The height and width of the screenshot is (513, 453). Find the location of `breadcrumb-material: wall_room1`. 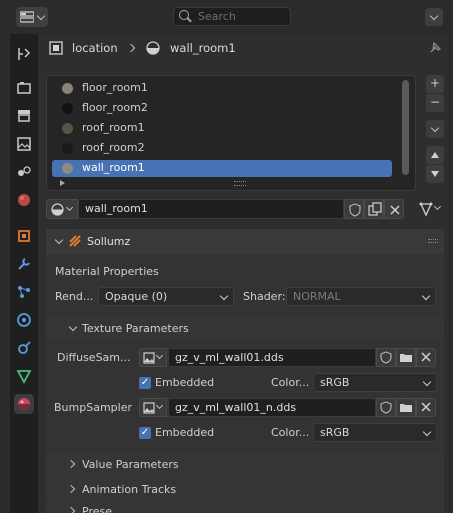

breadcrumb-material: wall_room1 is located at coordinates (203, 48).